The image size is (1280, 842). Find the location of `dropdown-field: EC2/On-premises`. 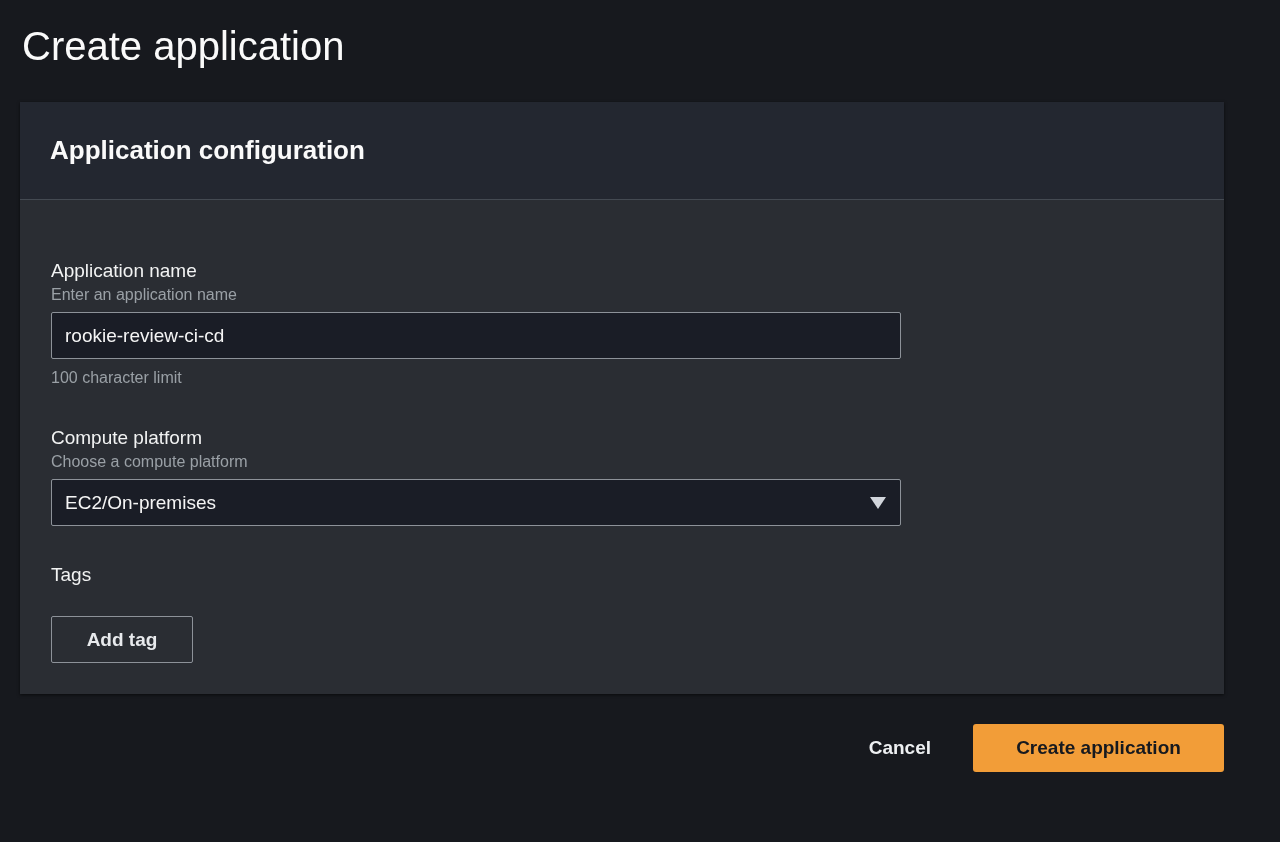

dropdown-field: EC2/On-premises is located at coordinates (476, 502).